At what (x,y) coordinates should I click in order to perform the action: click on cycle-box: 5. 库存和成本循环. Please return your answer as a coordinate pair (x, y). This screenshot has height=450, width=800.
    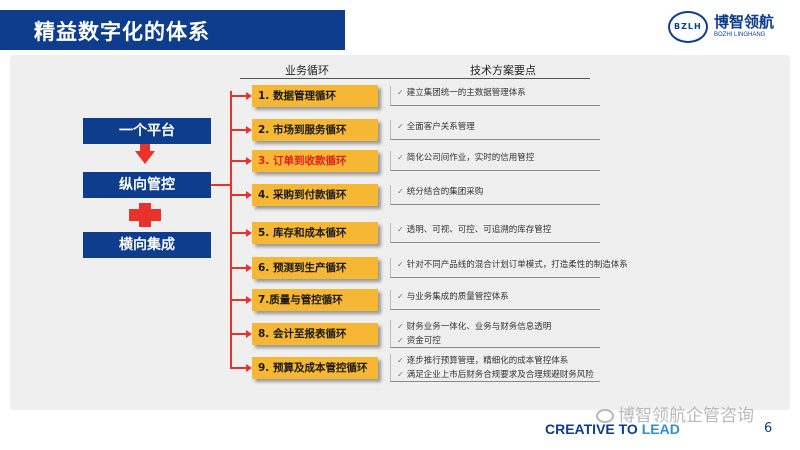
    Looking at the image, I should click on (315, 233).